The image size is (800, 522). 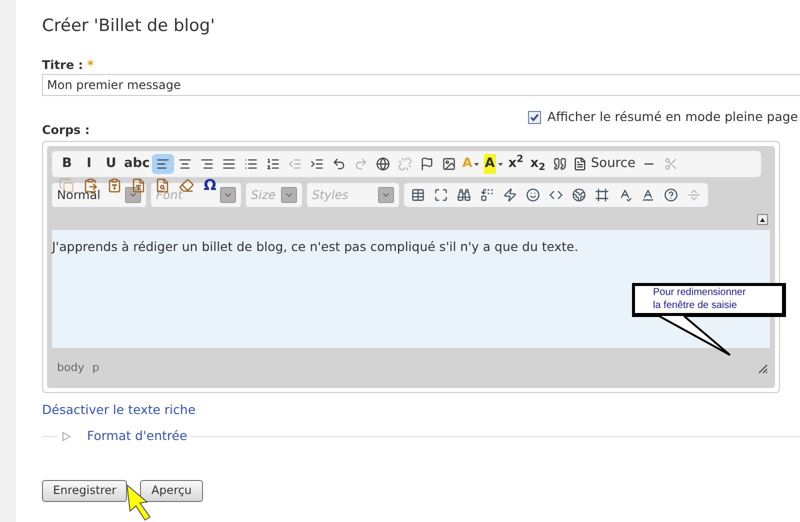 What do you see at coordinates (96, 368) in the screenshot?
I see `element-path-link: p` at bounding box center [96, 368].